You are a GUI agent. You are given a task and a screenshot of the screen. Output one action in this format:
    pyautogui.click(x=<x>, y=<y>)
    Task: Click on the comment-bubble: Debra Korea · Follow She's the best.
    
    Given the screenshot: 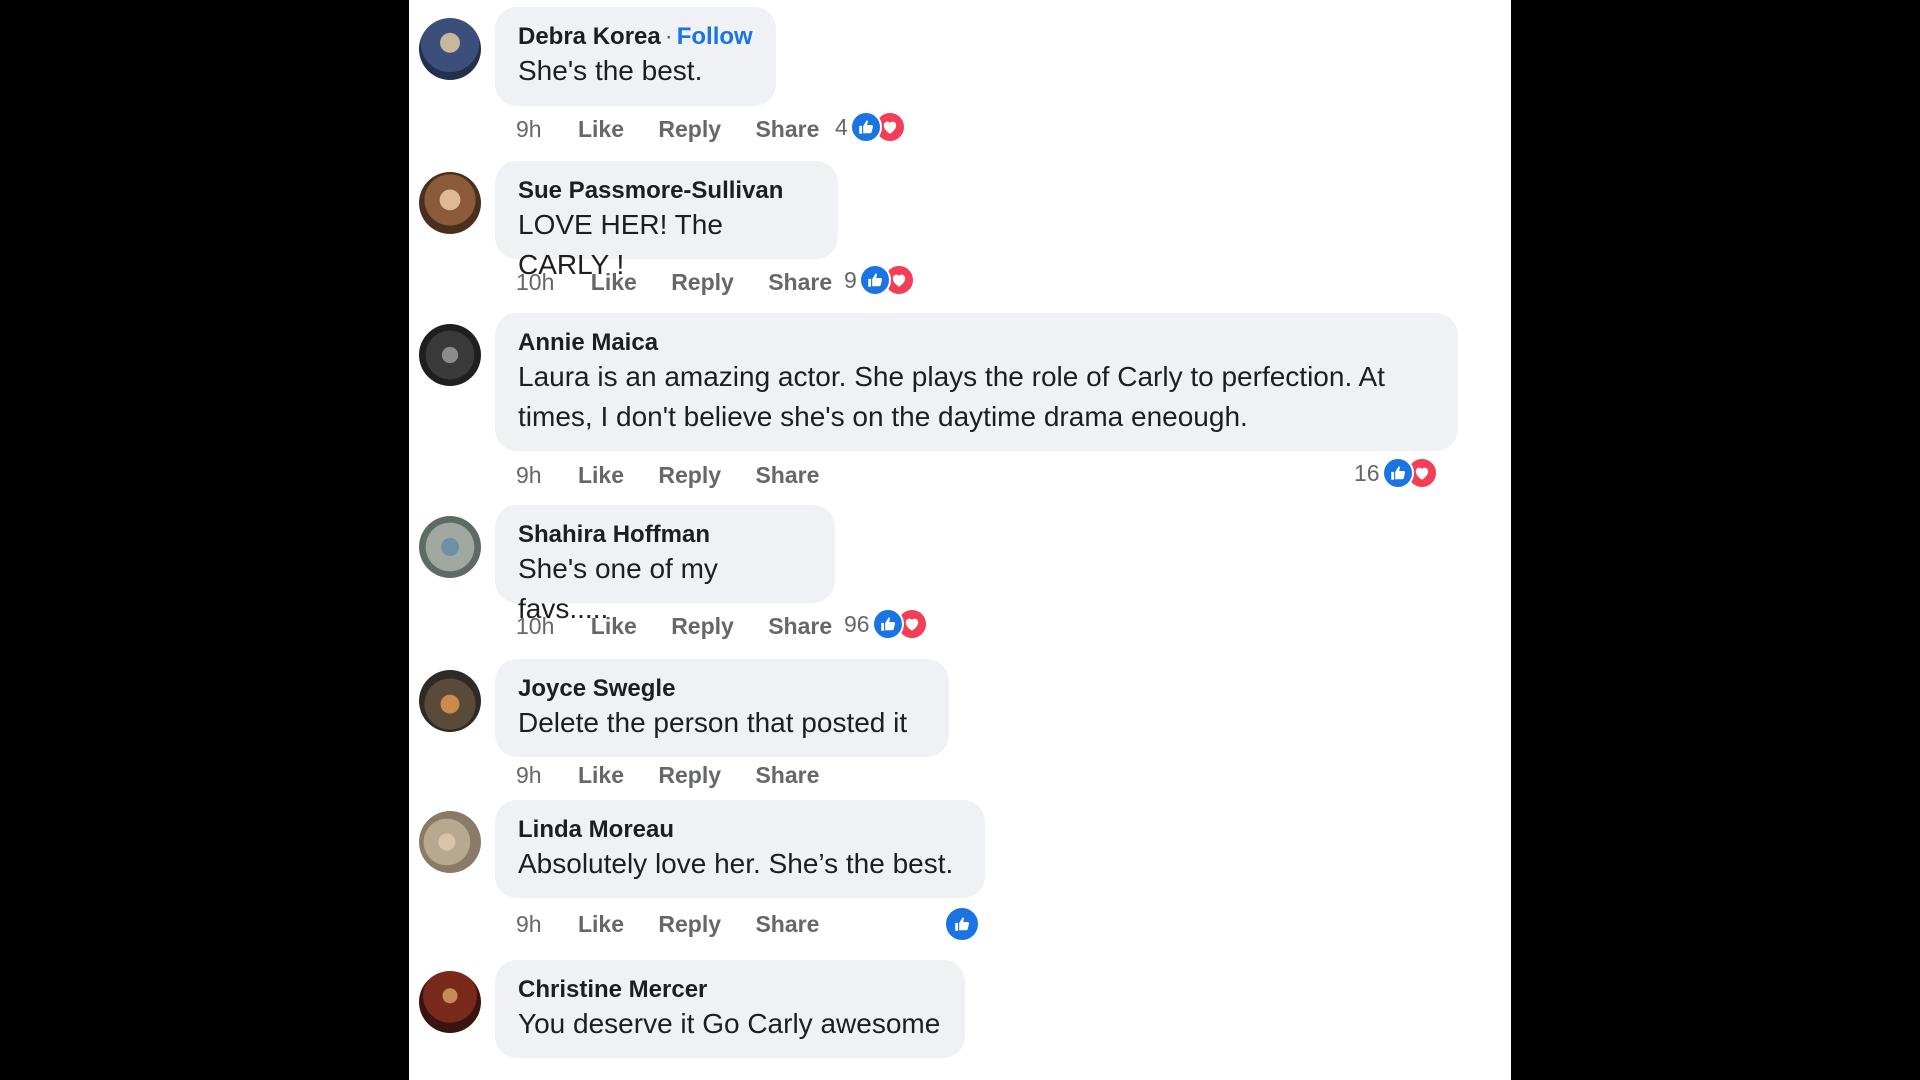 What is the action you would take?
    pyautogui.click(x=635, y=56)
    